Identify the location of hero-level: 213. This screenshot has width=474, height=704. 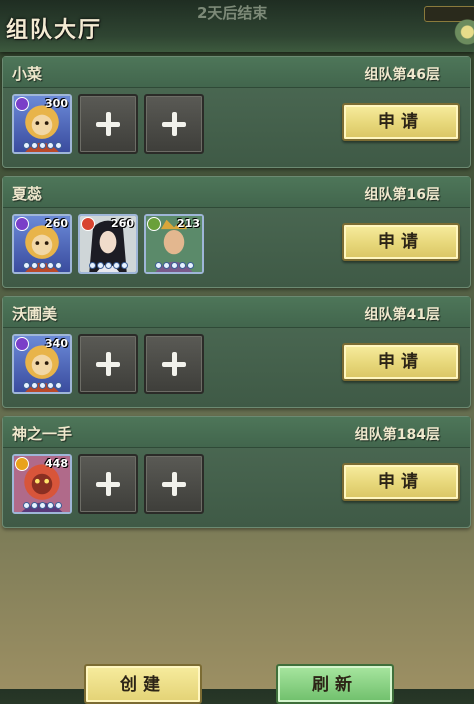
(188, 223).